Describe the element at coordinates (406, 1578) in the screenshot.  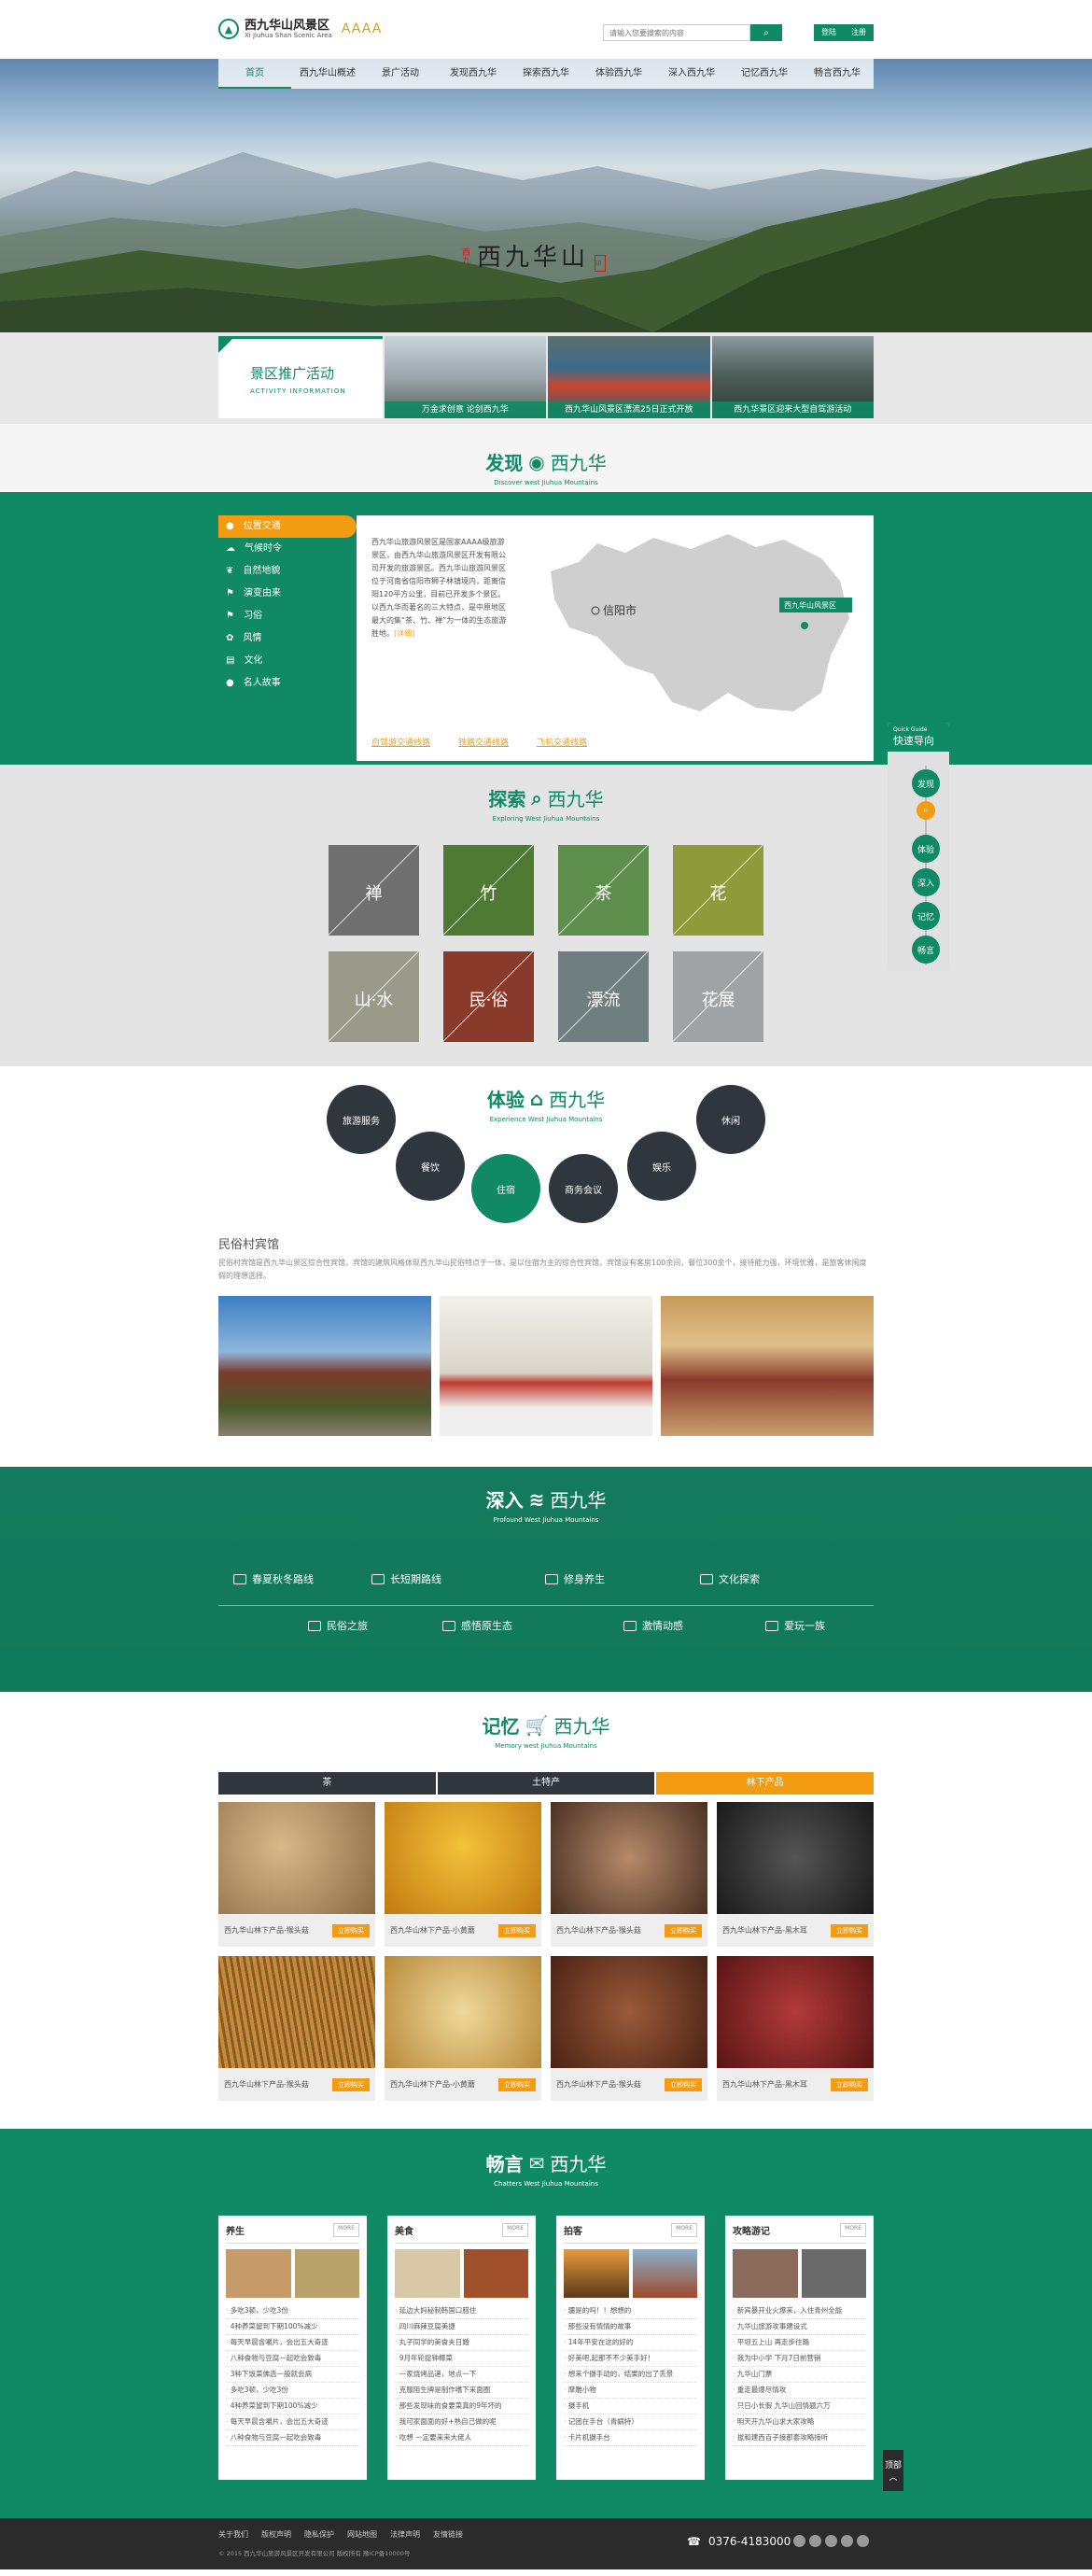
I see `route-item: 长短期路线` at that location.